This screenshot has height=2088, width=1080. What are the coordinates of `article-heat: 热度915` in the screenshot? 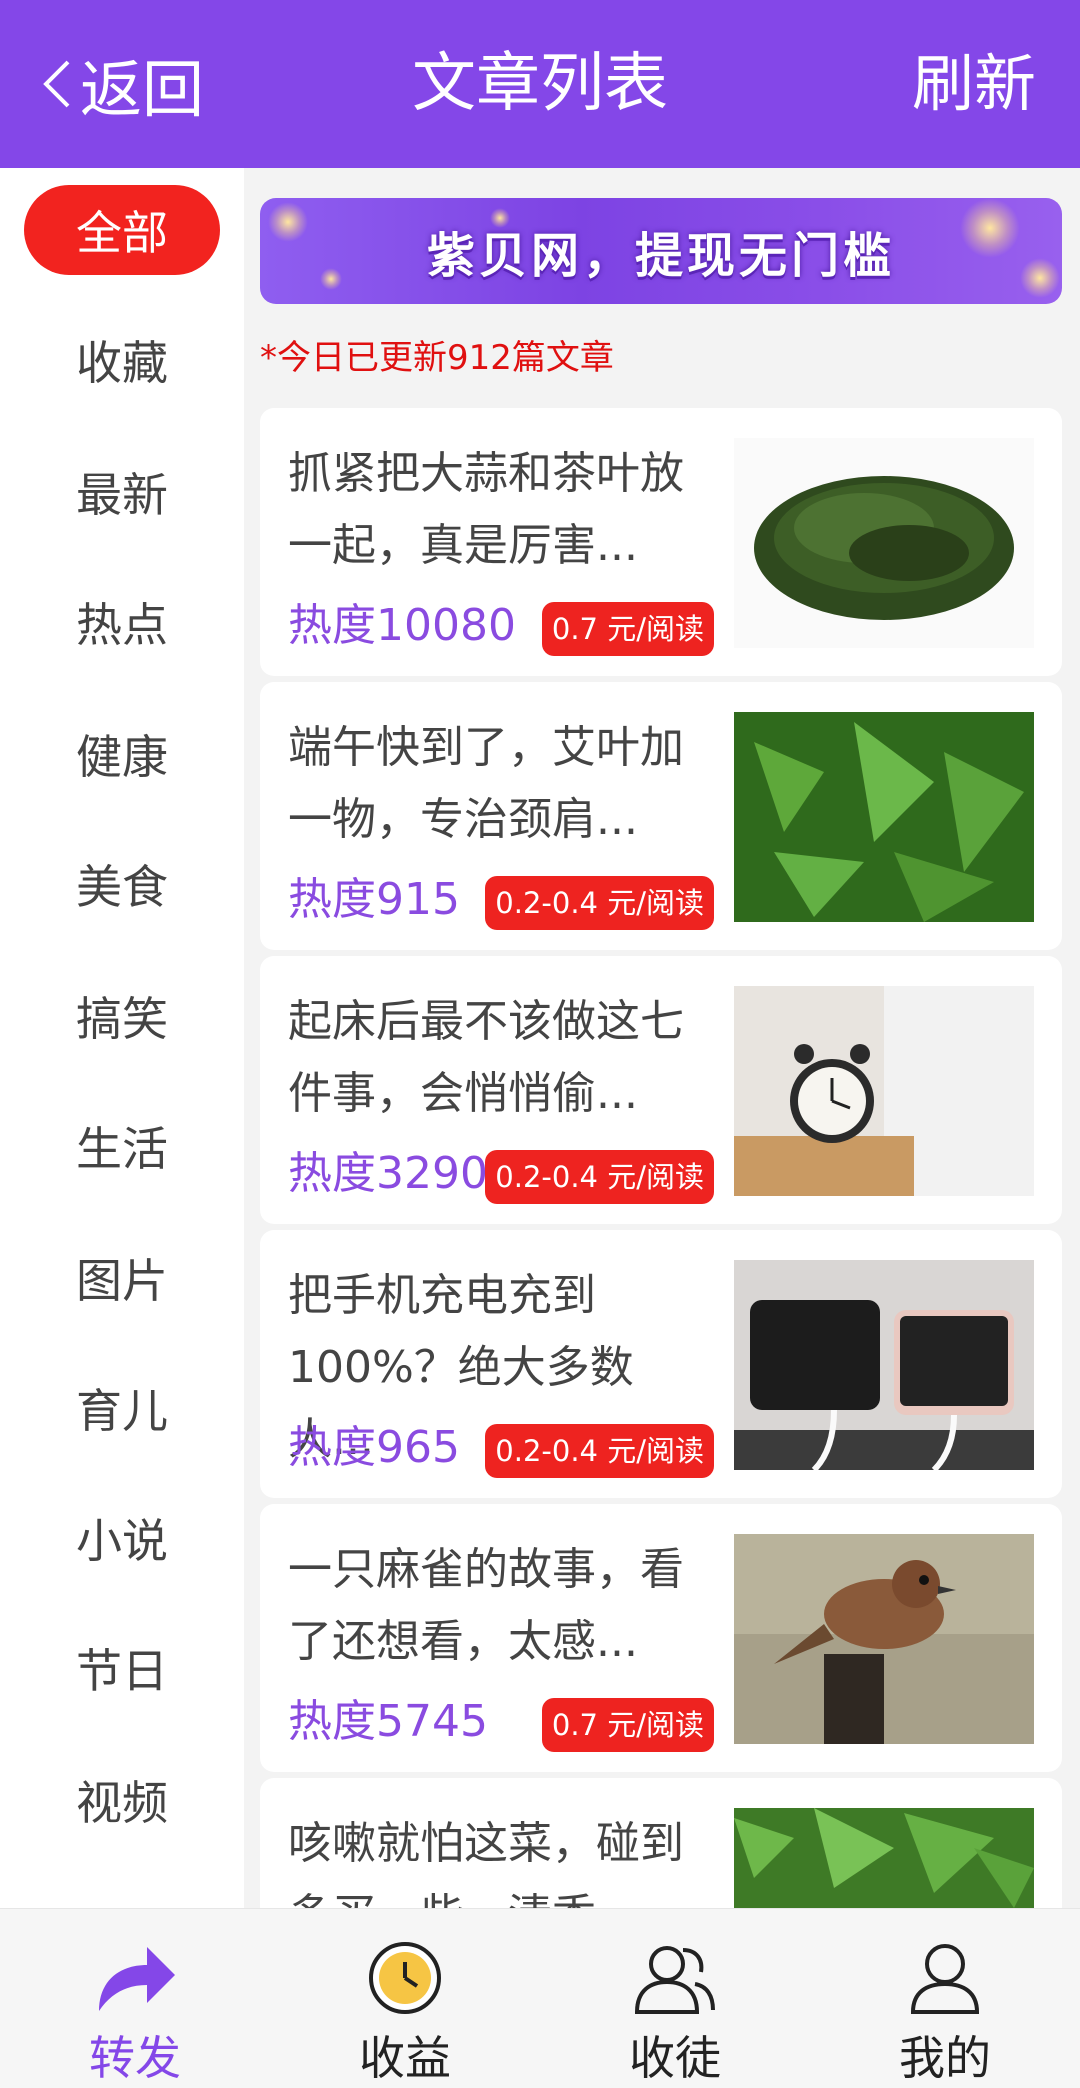 It's located at (374, 899).